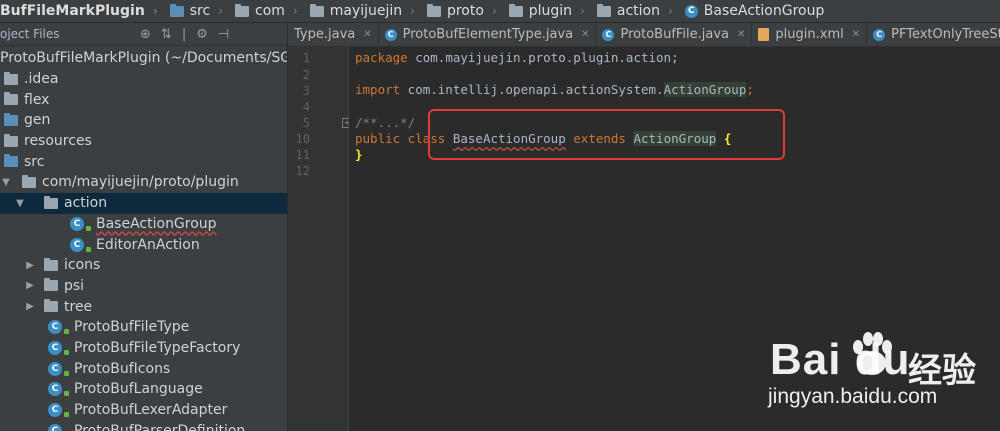 This screenshot has height=431, width=1000. What do you see at coordinates (306, 91) in the screenshot?
I see `line-number: 3` at bounding box center [306, 91].